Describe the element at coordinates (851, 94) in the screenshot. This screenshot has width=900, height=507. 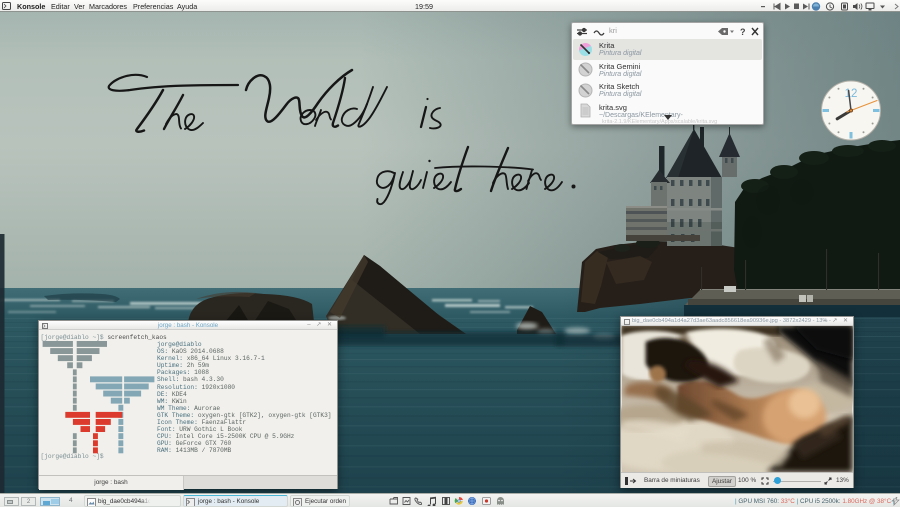
I see `svg-text: 12` at that location.